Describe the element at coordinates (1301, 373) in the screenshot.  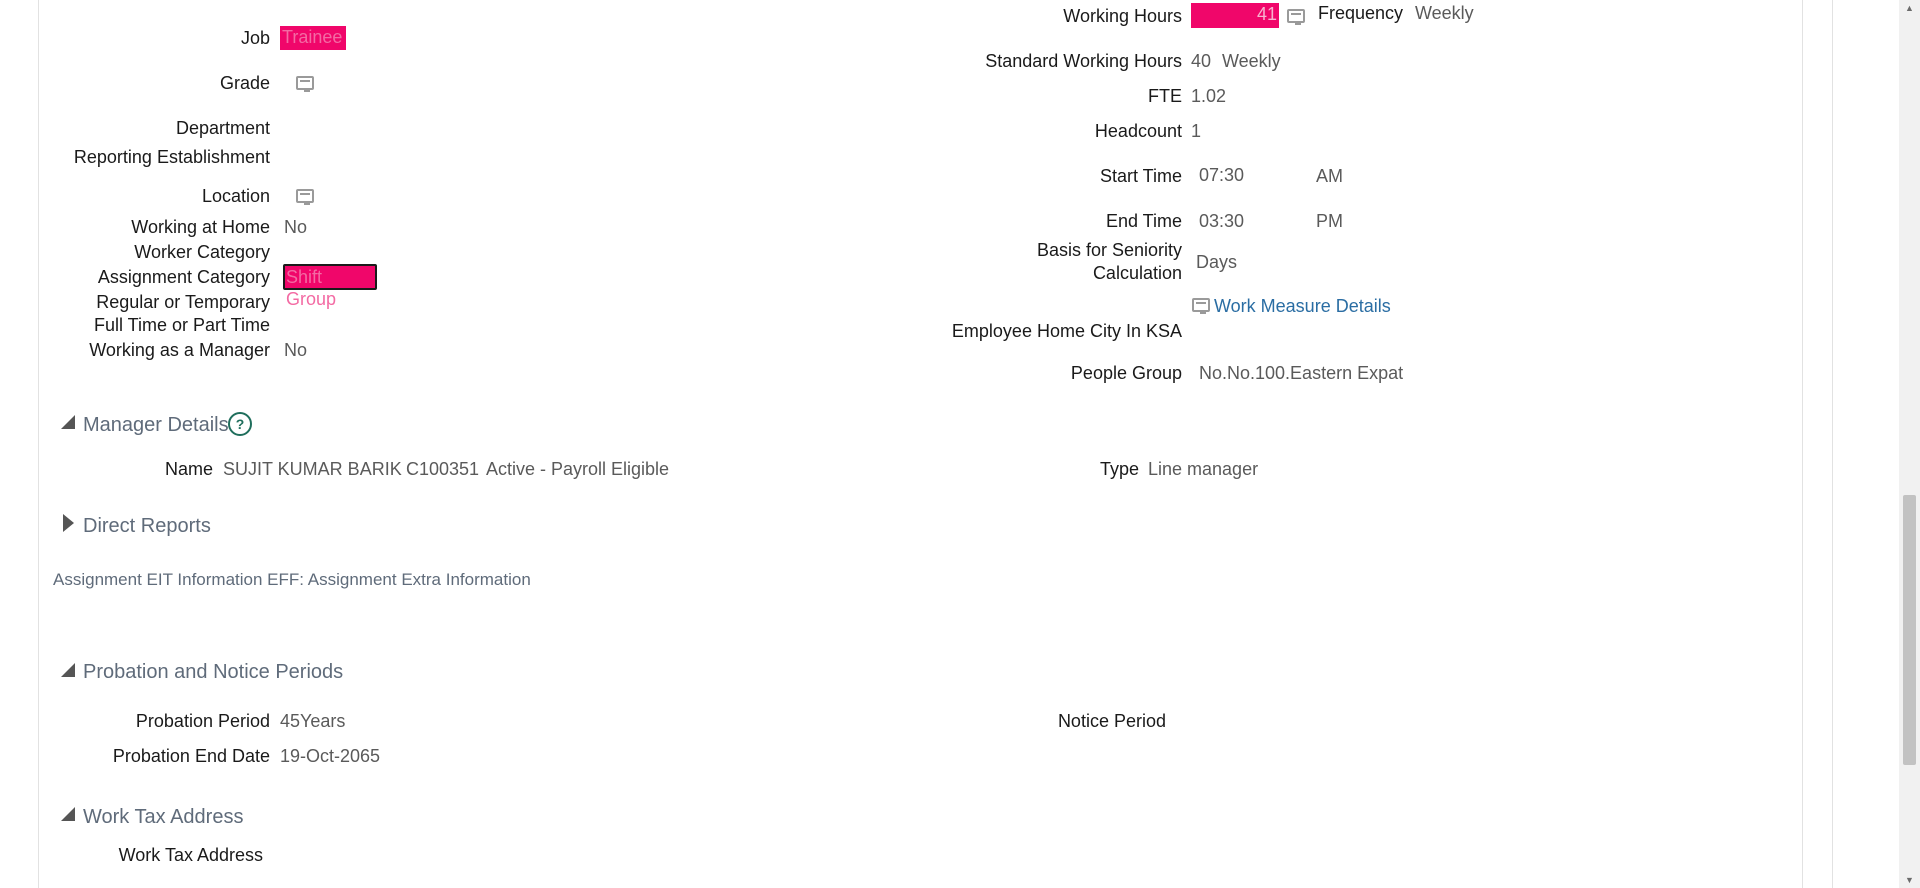
I see `people-group-value: No.No.100.Eastern Expat` at that location.